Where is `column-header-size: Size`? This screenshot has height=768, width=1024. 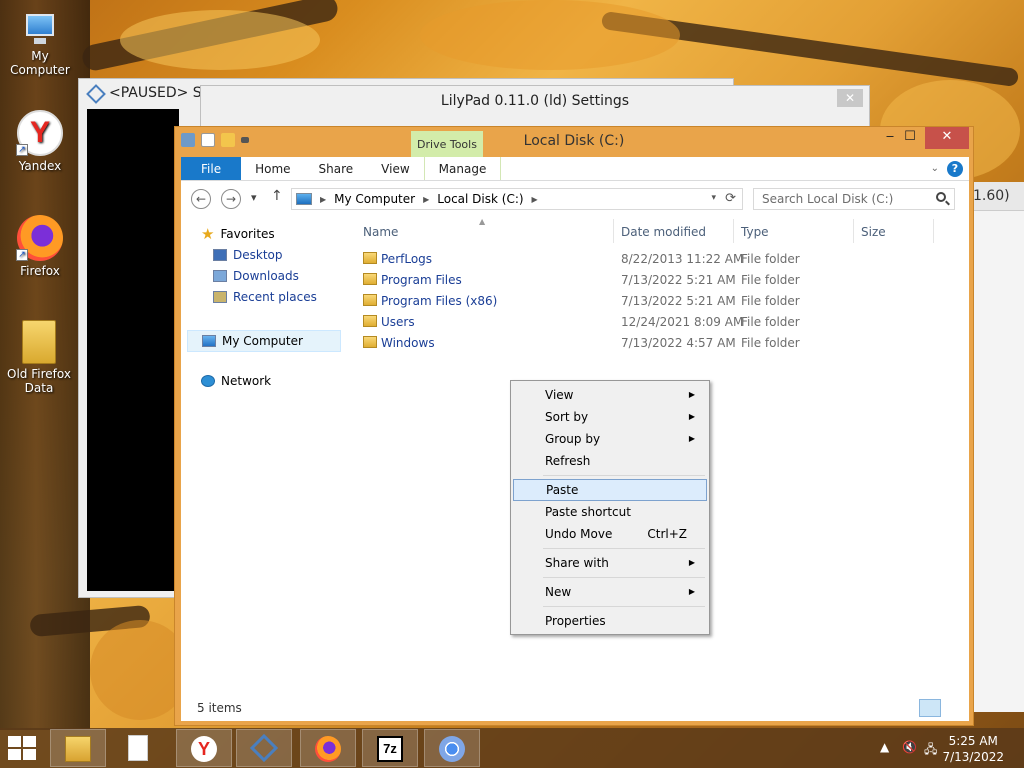
column-header-size: Size is located at coordinates (873, 232).